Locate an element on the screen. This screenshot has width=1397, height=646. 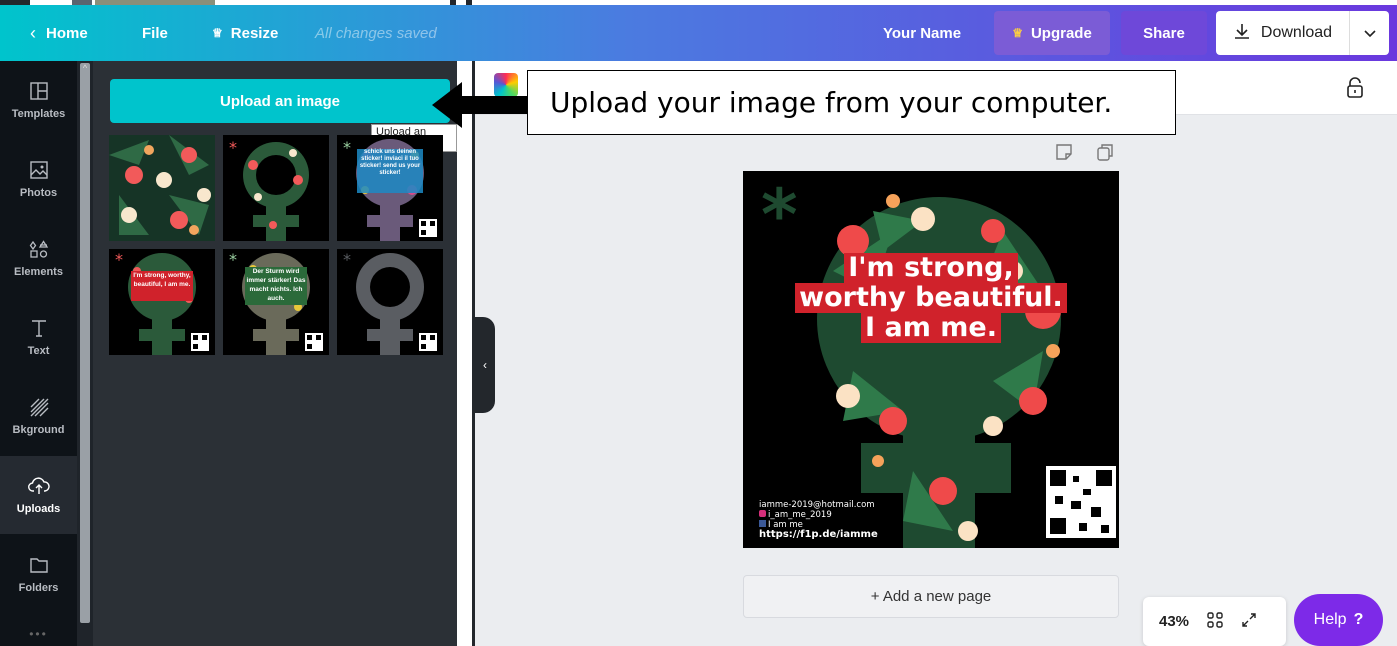
sidebar-item-photos: Photos is located at coordinates (38, 179).